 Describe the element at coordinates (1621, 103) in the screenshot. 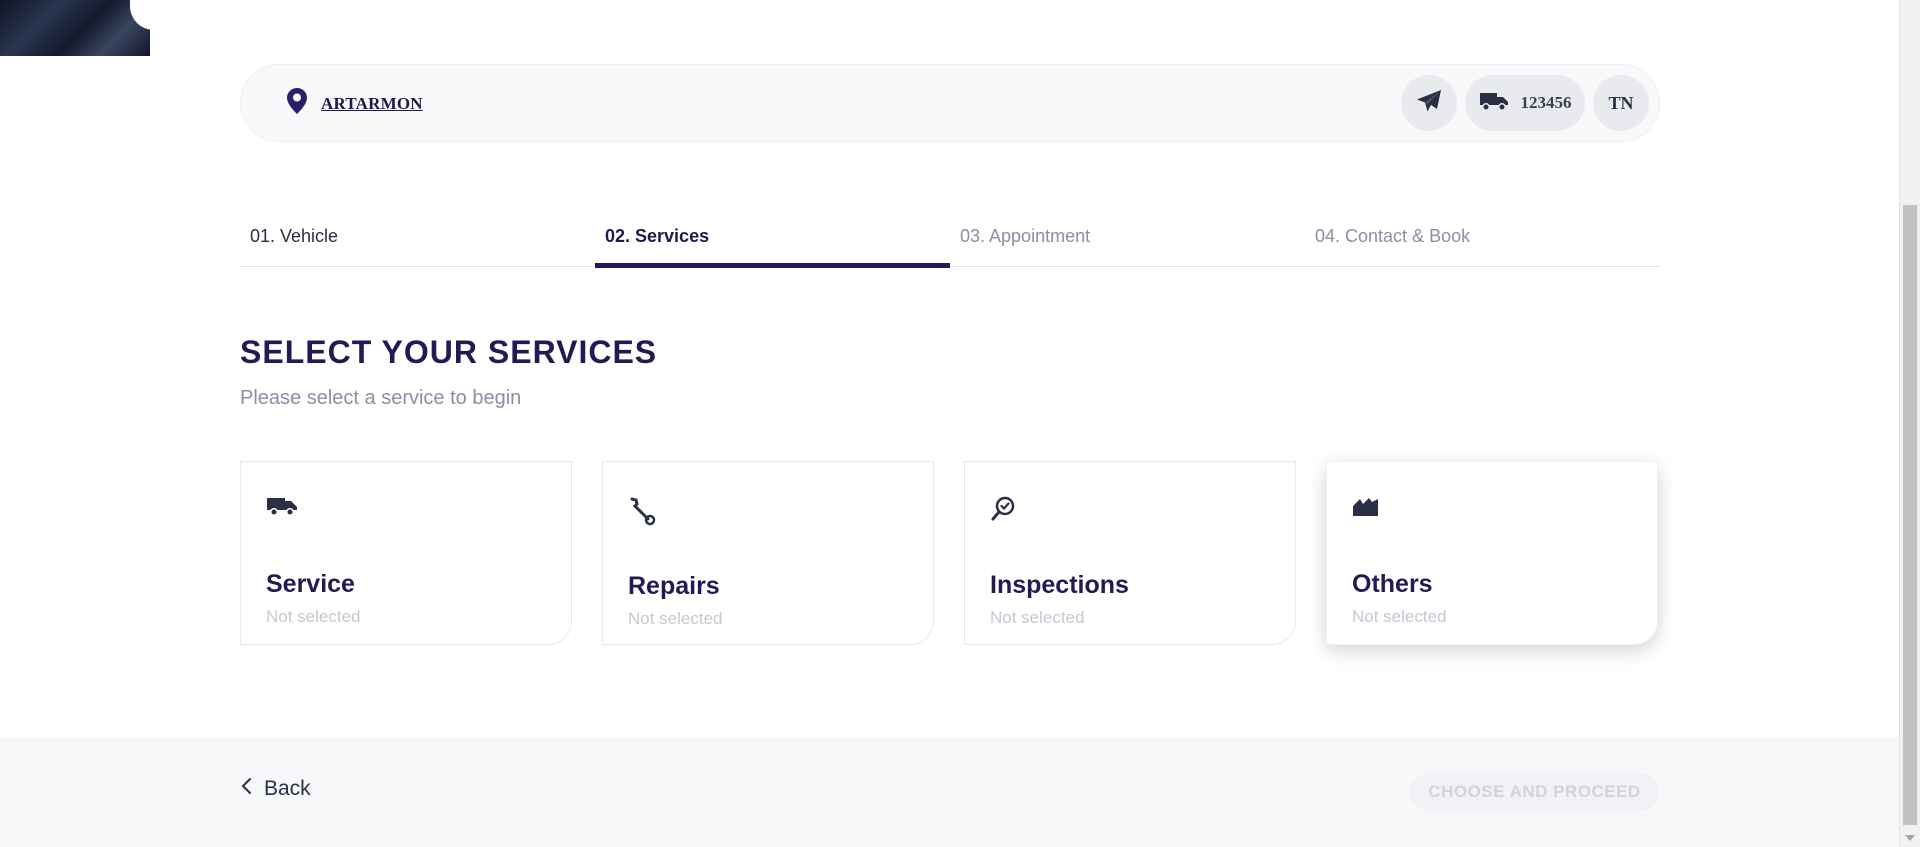

I see `user-avatar-button: TN` at that location.